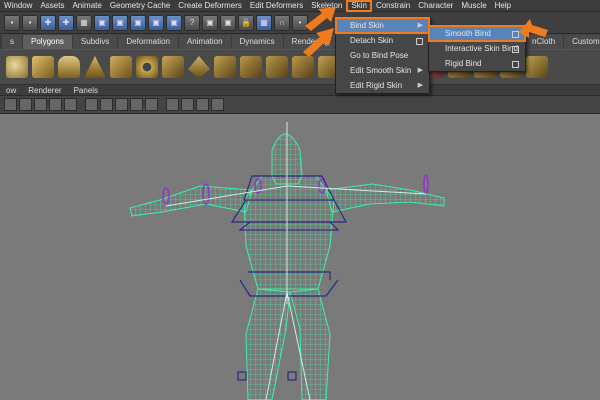  What do you see at coordinates (91, 104) in the screenshot?
I see `wireframe-toggle-icon` at bounding box center [91, 104].